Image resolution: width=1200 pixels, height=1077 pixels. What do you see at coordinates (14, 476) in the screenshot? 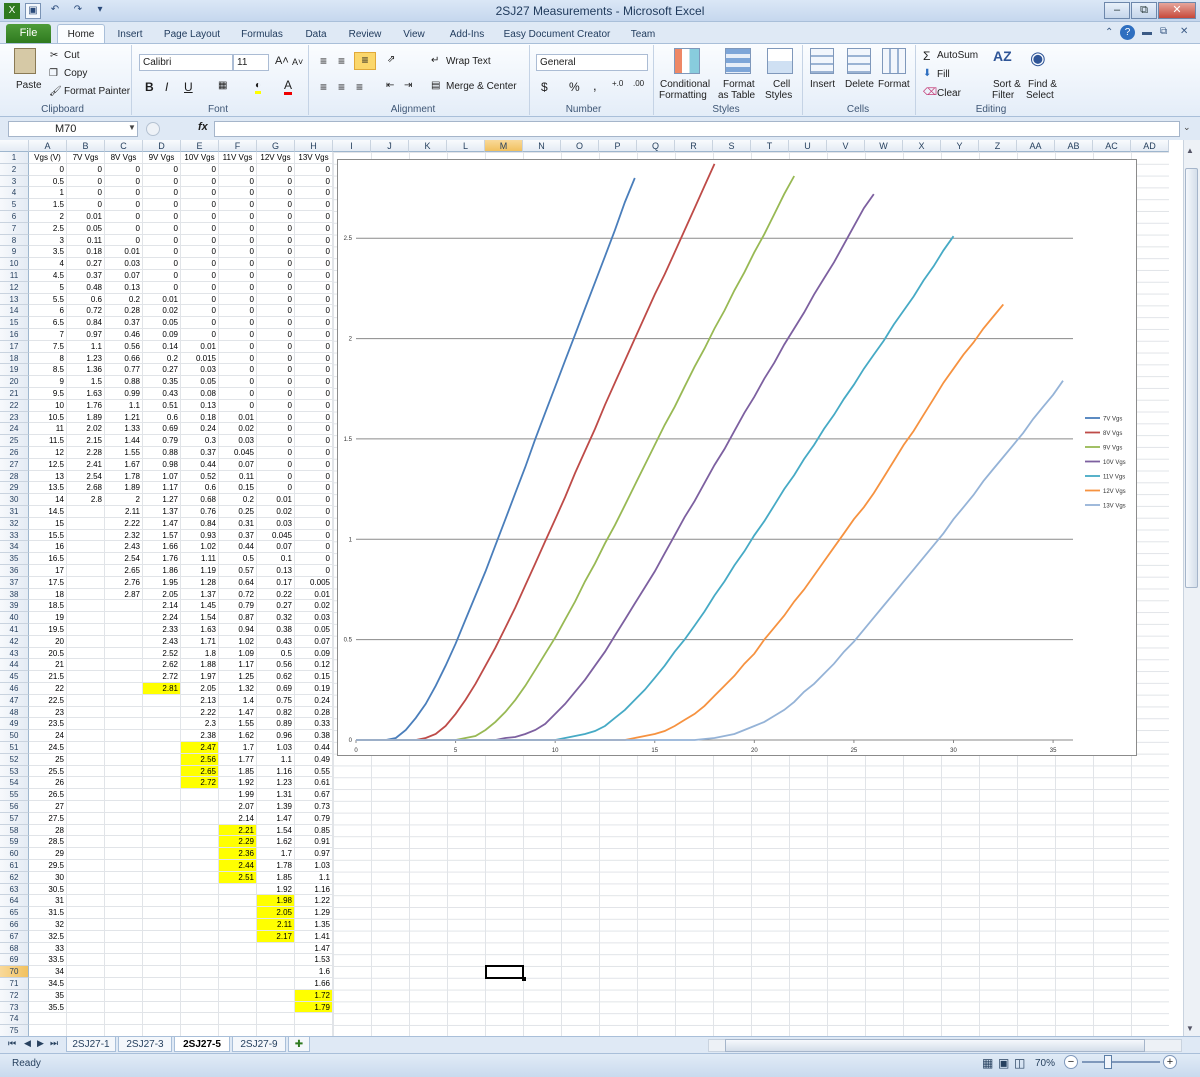
I see `row-header: 28` at bounding box center [14, 476].